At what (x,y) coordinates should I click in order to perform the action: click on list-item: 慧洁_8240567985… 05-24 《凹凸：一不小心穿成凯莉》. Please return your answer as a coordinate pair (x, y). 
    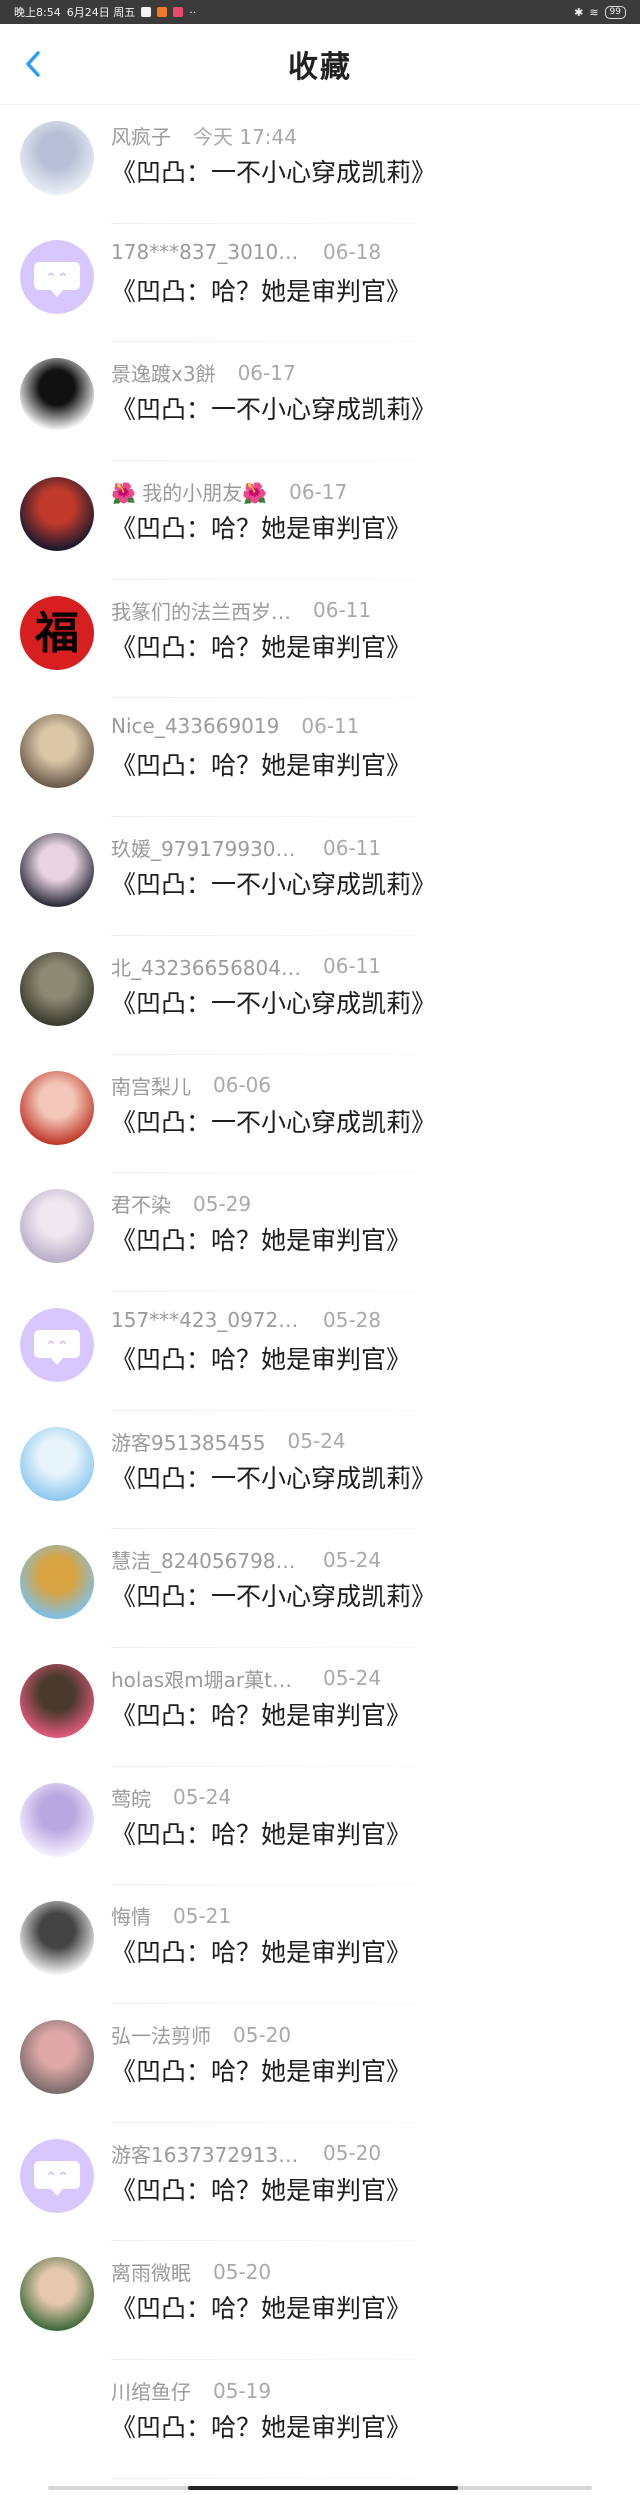
    Looking at the image, I should click on (320, 1588).